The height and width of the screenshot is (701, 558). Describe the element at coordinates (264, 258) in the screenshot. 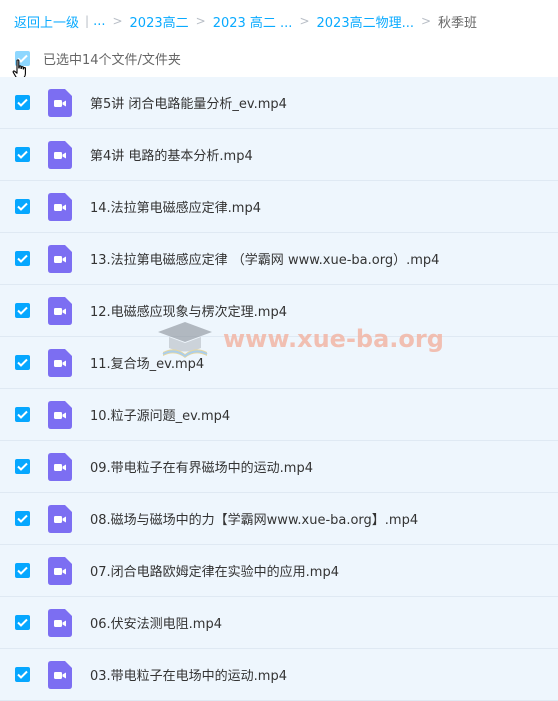

I see `file-name: 13.法拉第电磁感应定律 （学霸网 www.xue-ba.org）.mp4` at that location.